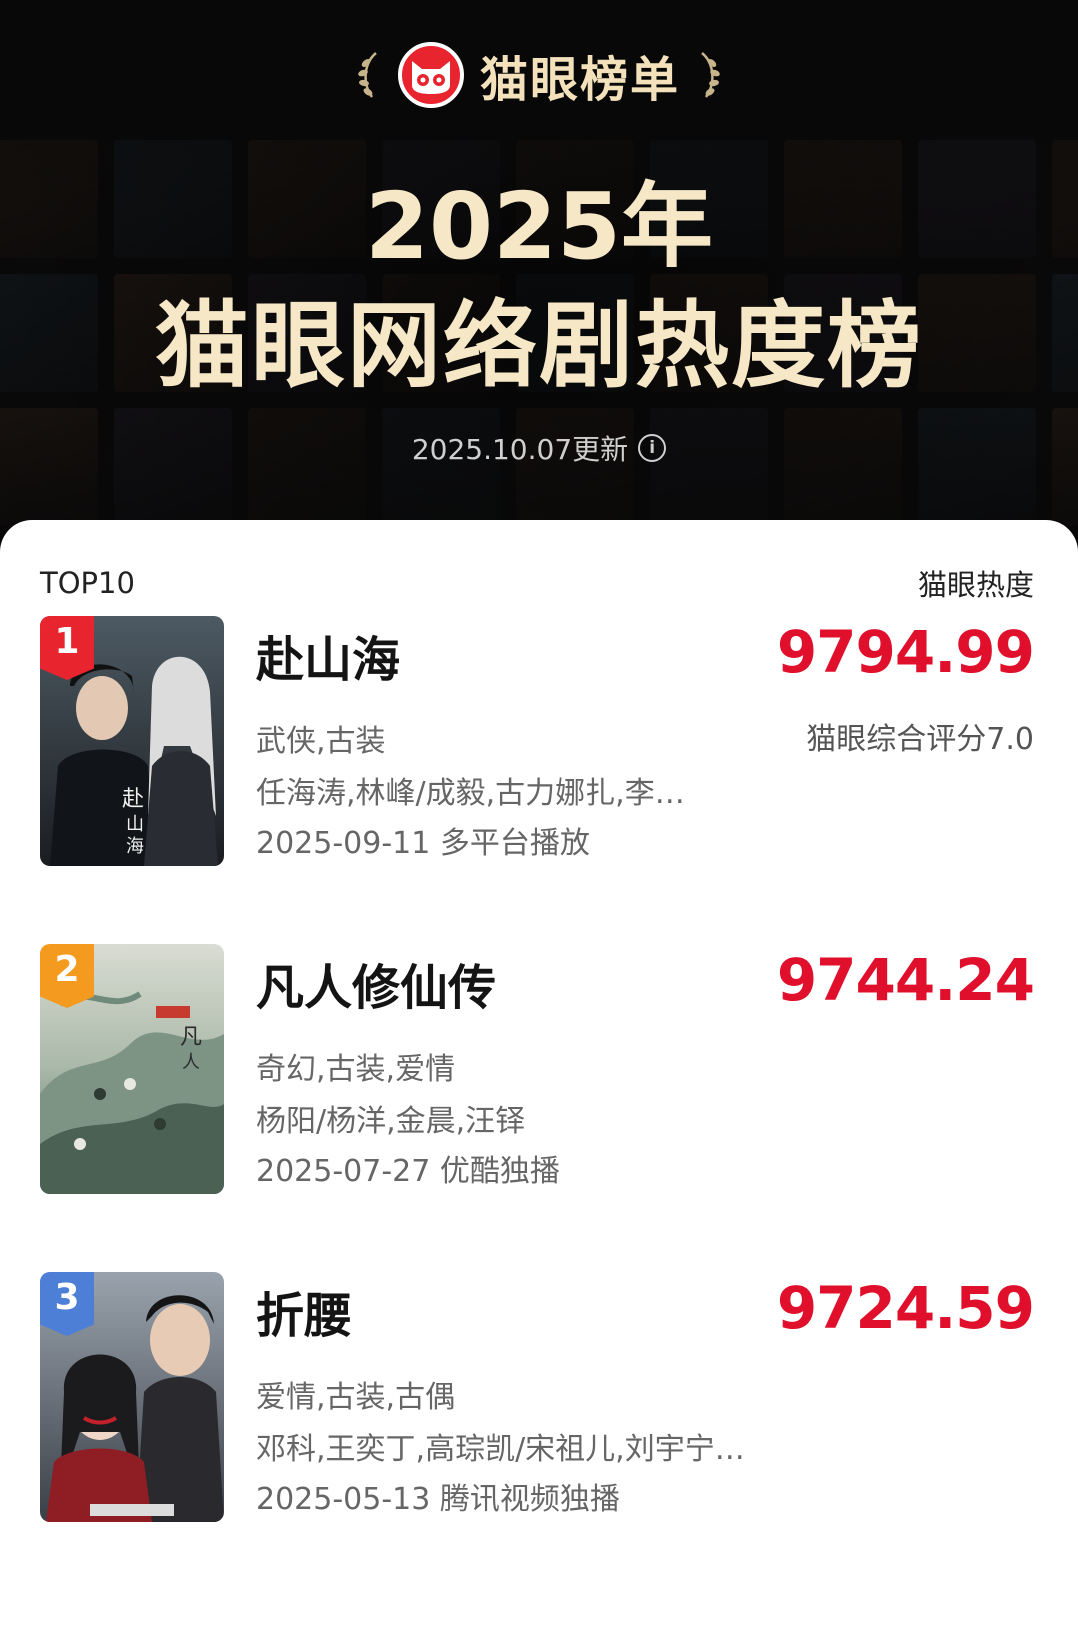  I want to click on drama-poster: 凡 人 2, so click(132, 1069).